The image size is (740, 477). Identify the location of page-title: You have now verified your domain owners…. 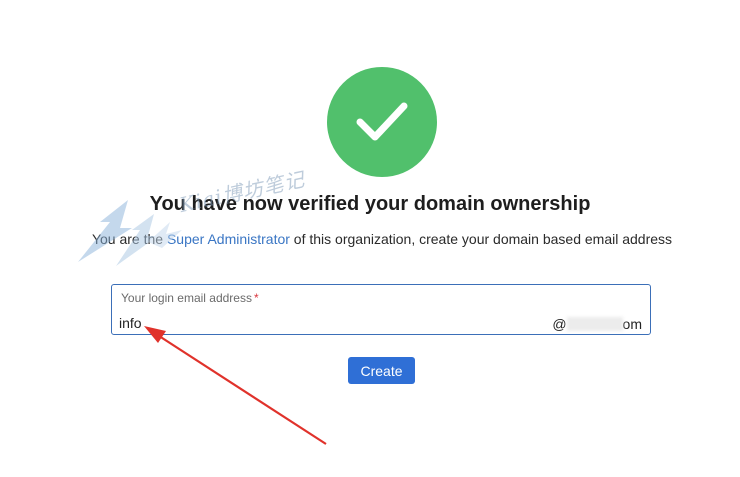
(370, 204).